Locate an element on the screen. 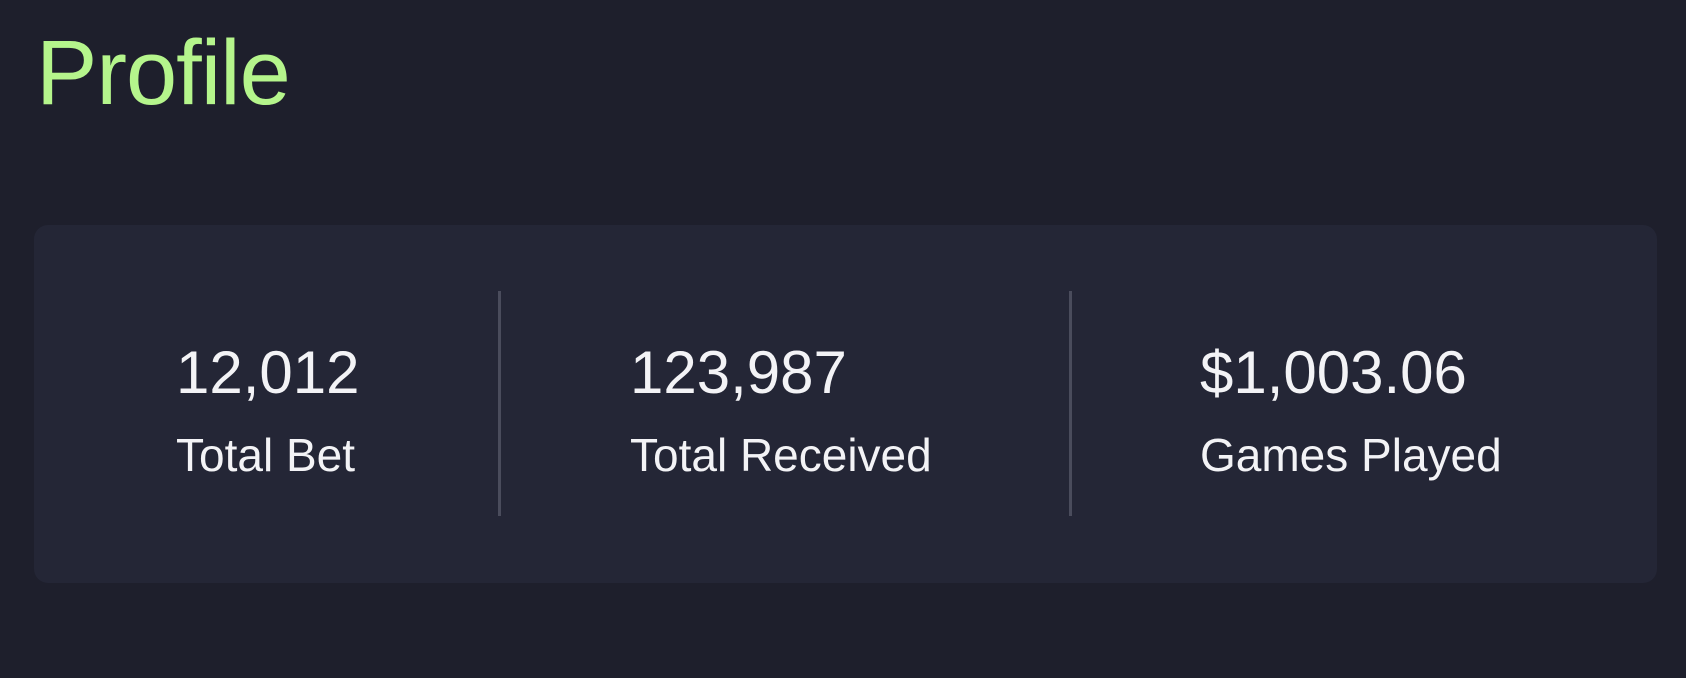 The image size is (1686, 678). stat-label: Games Played is located at coordinates (1351, 455).